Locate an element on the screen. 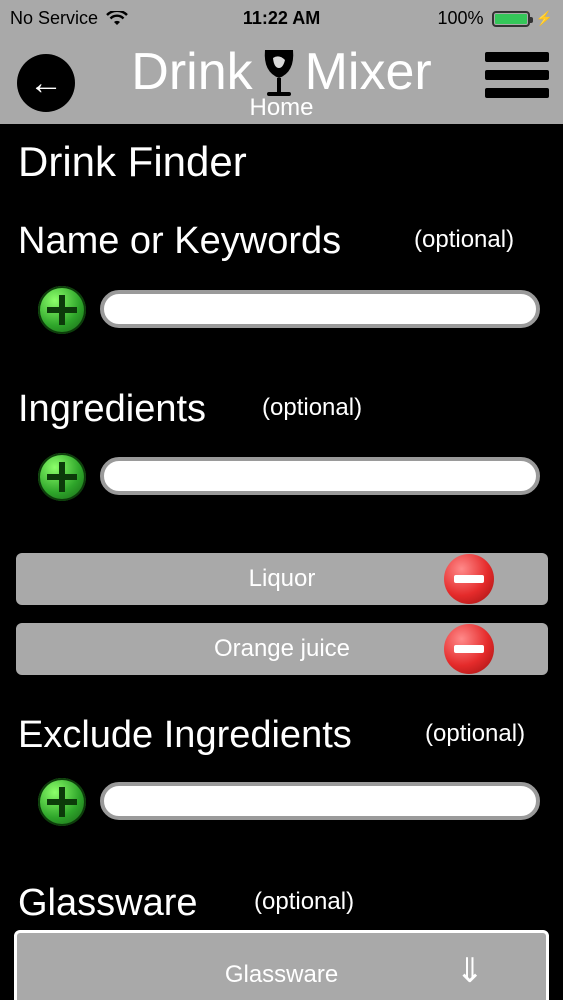 Image resolution: width=563 pixels, height=1000 pixels. name-keywords-optional: (optional) is located at coordinates (464, 239).